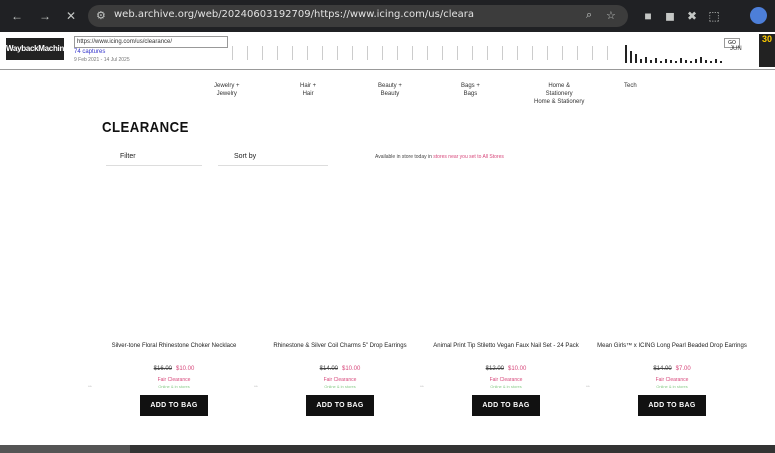 The image size is (775, 453). What do you see at coordinates (468, 157) in the screenshot?
I see `pickup-store-link: stores near you set to All Stores` at bounding box center [468, 157].